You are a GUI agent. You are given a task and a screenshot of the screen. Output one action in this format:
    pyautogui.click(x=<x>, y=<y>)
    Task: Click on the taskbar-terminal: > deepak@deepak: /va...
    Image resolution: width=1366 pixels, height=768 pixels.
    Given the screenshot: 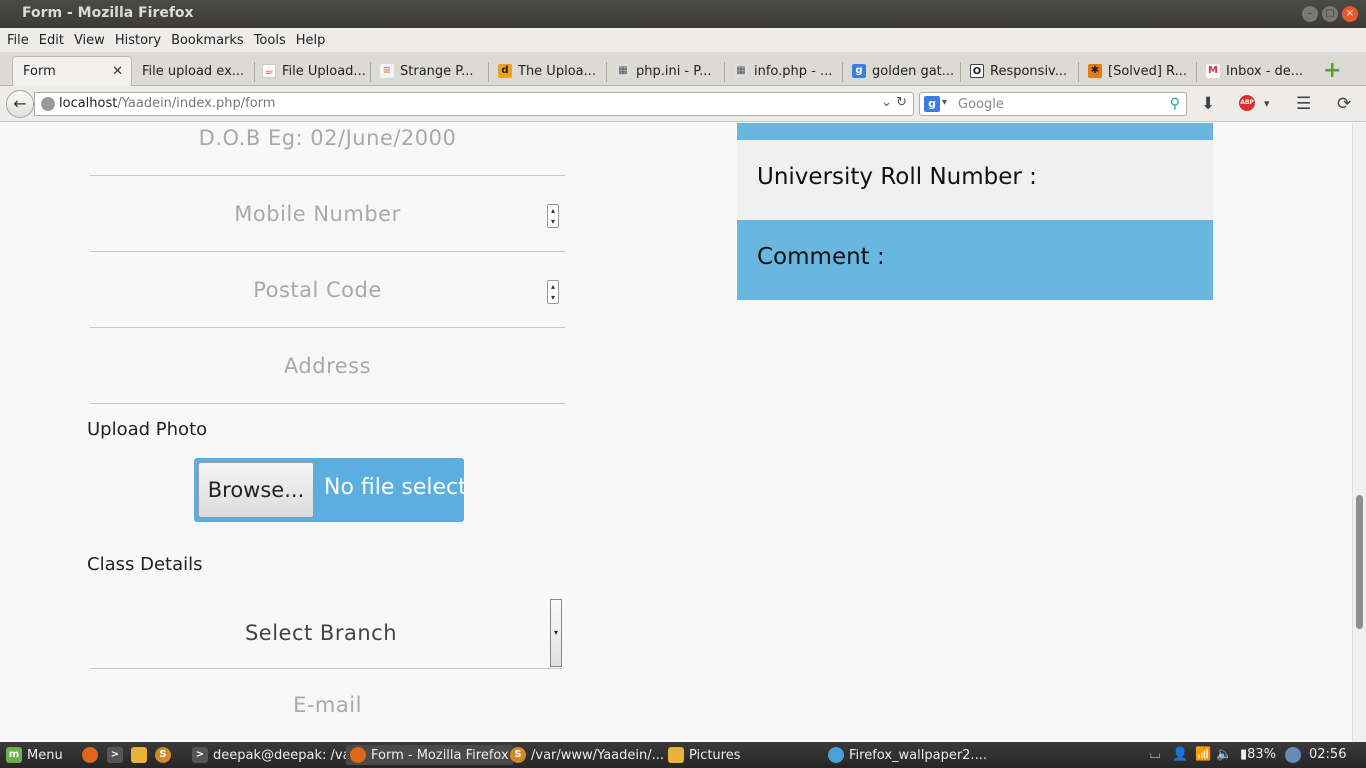 What is the action you would take?
    pyautogui.click(x=277, y=755)
    